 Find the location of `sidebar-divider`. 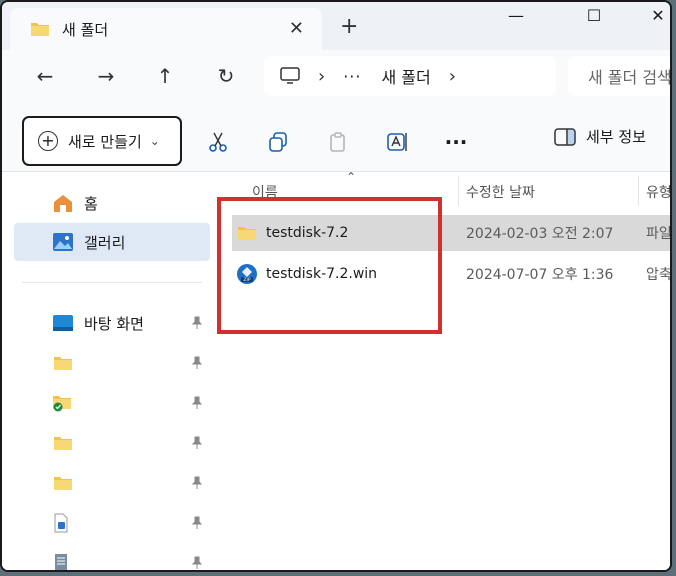

sidebar-divider is located at coordinates (112, 282).